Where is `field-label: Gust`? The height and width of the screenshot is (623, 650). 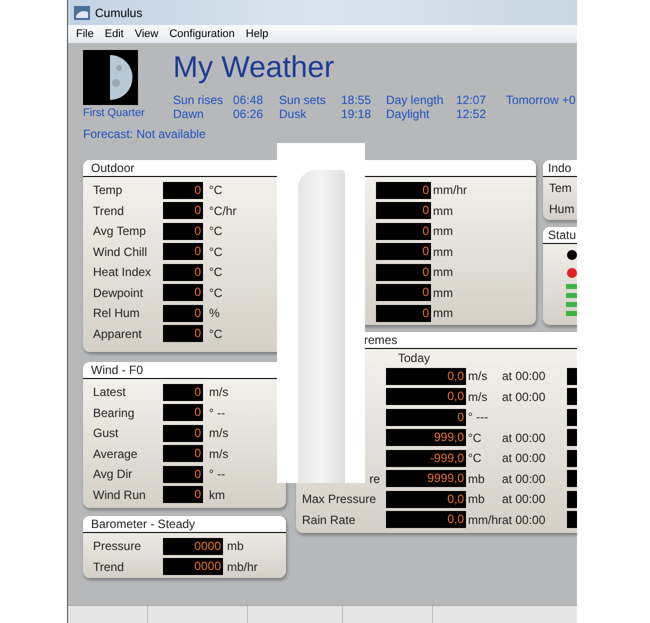
field-label: Gust is located at coordinates (106, 433).